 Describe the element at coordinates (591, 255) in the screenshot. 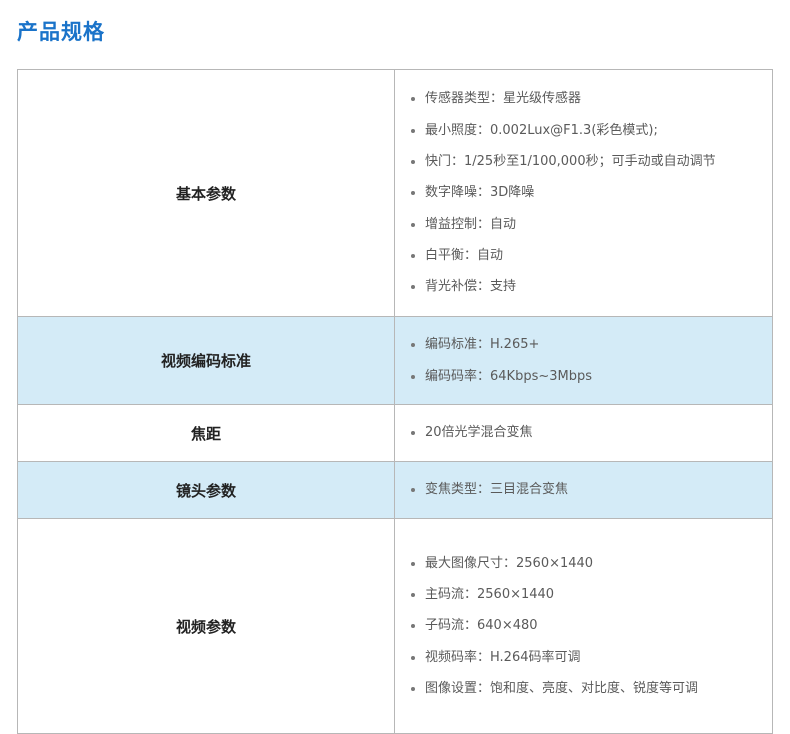

I see `spec-item: 白平衡：自动` at that location.